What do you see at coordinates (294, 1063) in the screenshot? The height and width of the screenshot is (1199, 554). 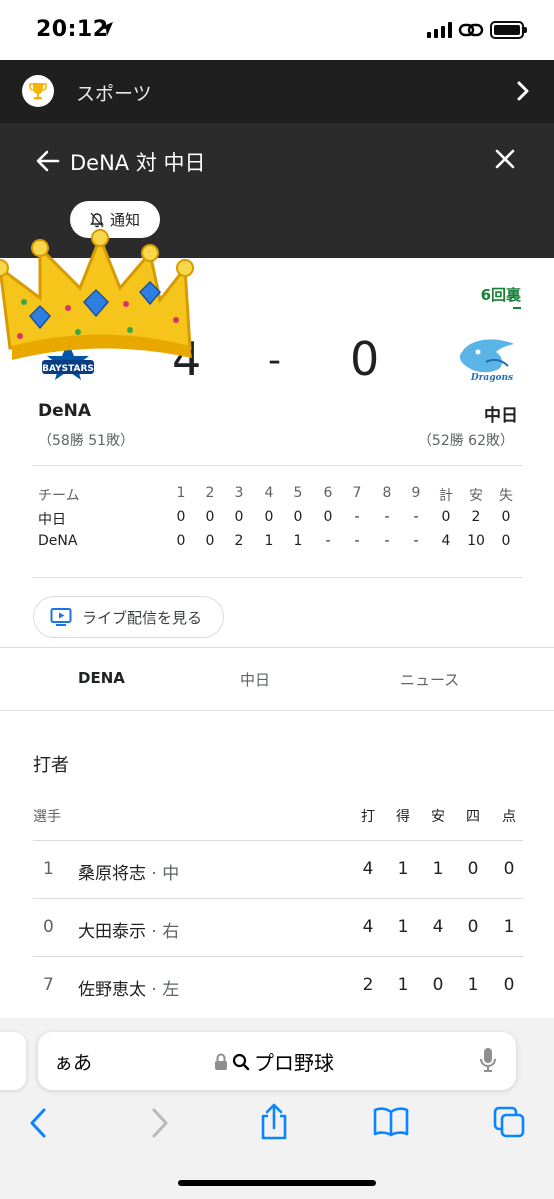 I see `search-query: プロ野球` at bounding box center [294, 1063].